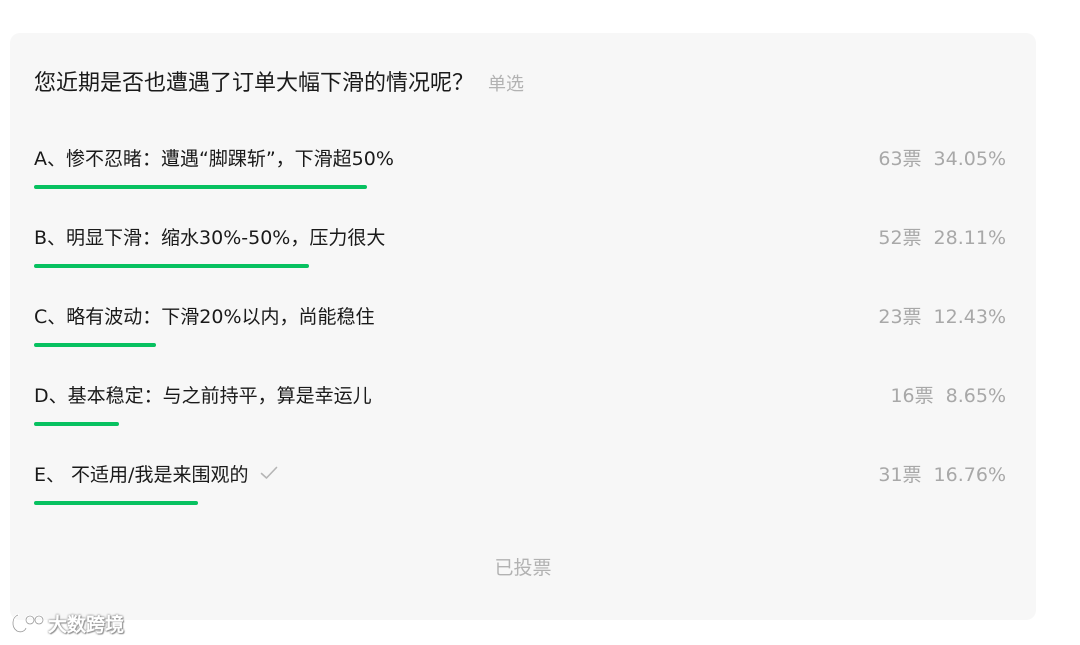 The height and width of the screenshot is (645, 1080). I want to click on poll-option-d: D、基本稳定：与之前持平，算是幸运儿 16票 8.65%, so click(520, 411).